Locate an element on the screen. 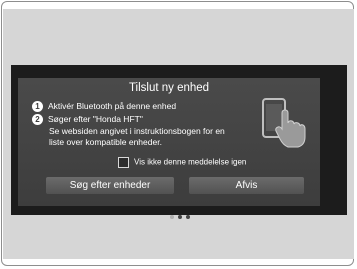  dont-show-again-label: Vis ikke denne meddelelse igen is located at coordinates (190, 162).